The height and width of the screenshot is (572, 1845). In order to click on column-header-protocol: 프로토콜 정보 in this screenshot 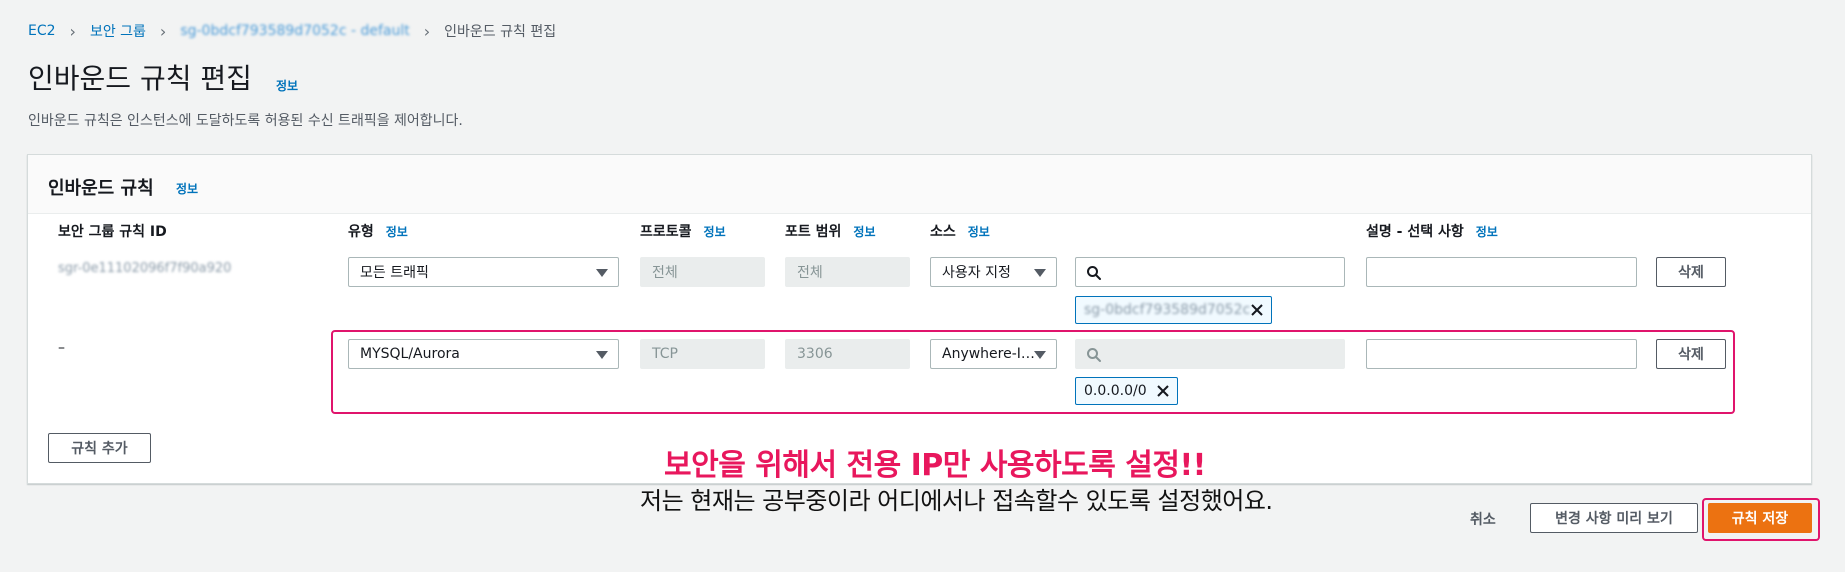, I will do `click(683, 231)`.